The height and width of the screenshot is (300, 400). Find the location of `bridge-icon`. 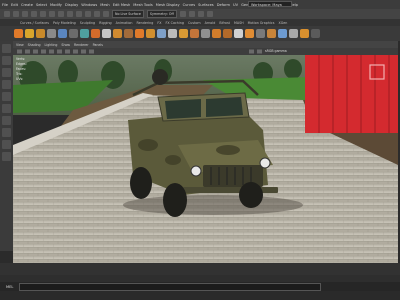

bridge-icon is located at coordinates (106, 33).